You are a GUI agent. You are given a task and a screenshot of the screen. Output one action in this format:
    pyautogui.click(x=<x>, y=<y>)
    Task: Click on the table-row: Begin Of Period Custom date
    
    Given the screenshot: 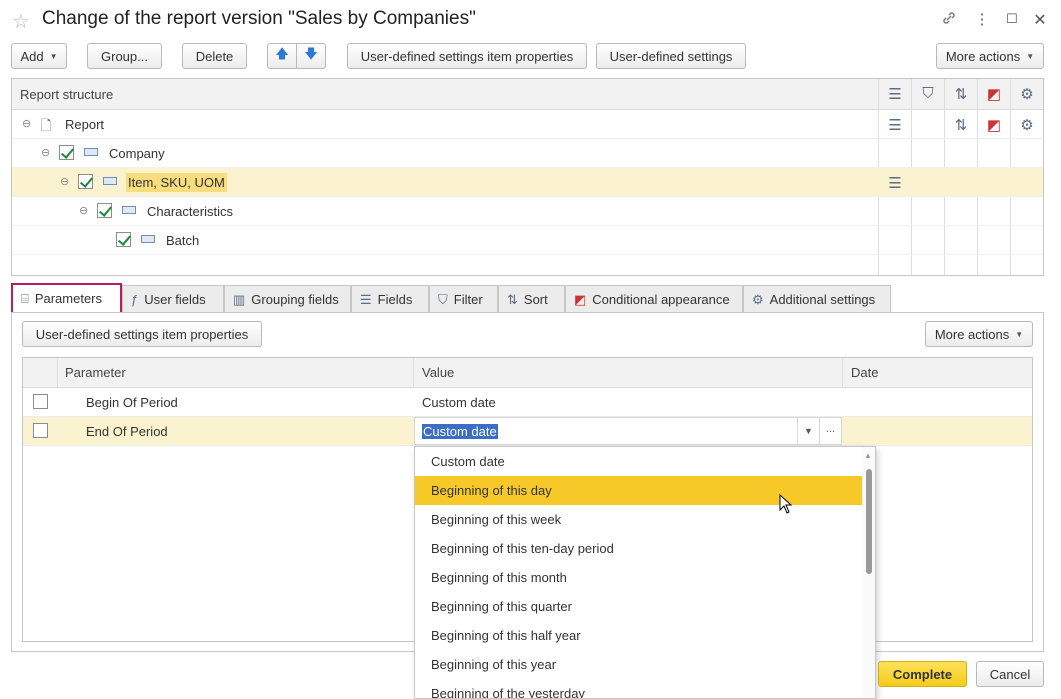 What is the action you would take?
    pyautogui.click(x=527, y=402)
    